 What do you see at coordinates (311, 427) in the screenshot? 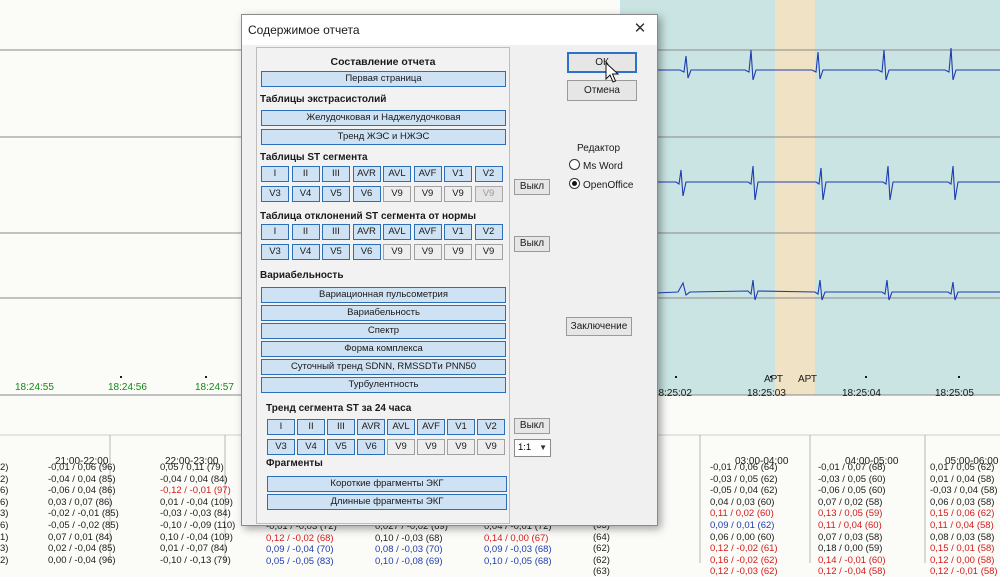
I see `st-trend-lead-button: II` at bounding box center [311, 427].